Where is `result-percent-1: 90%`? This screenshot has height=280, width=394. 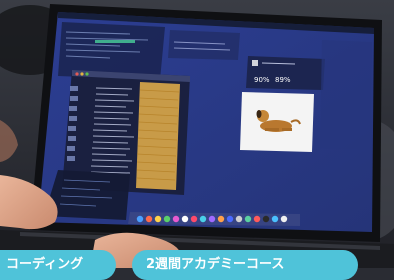 result-percent-1: 90% is located at coordinates (262, 80).